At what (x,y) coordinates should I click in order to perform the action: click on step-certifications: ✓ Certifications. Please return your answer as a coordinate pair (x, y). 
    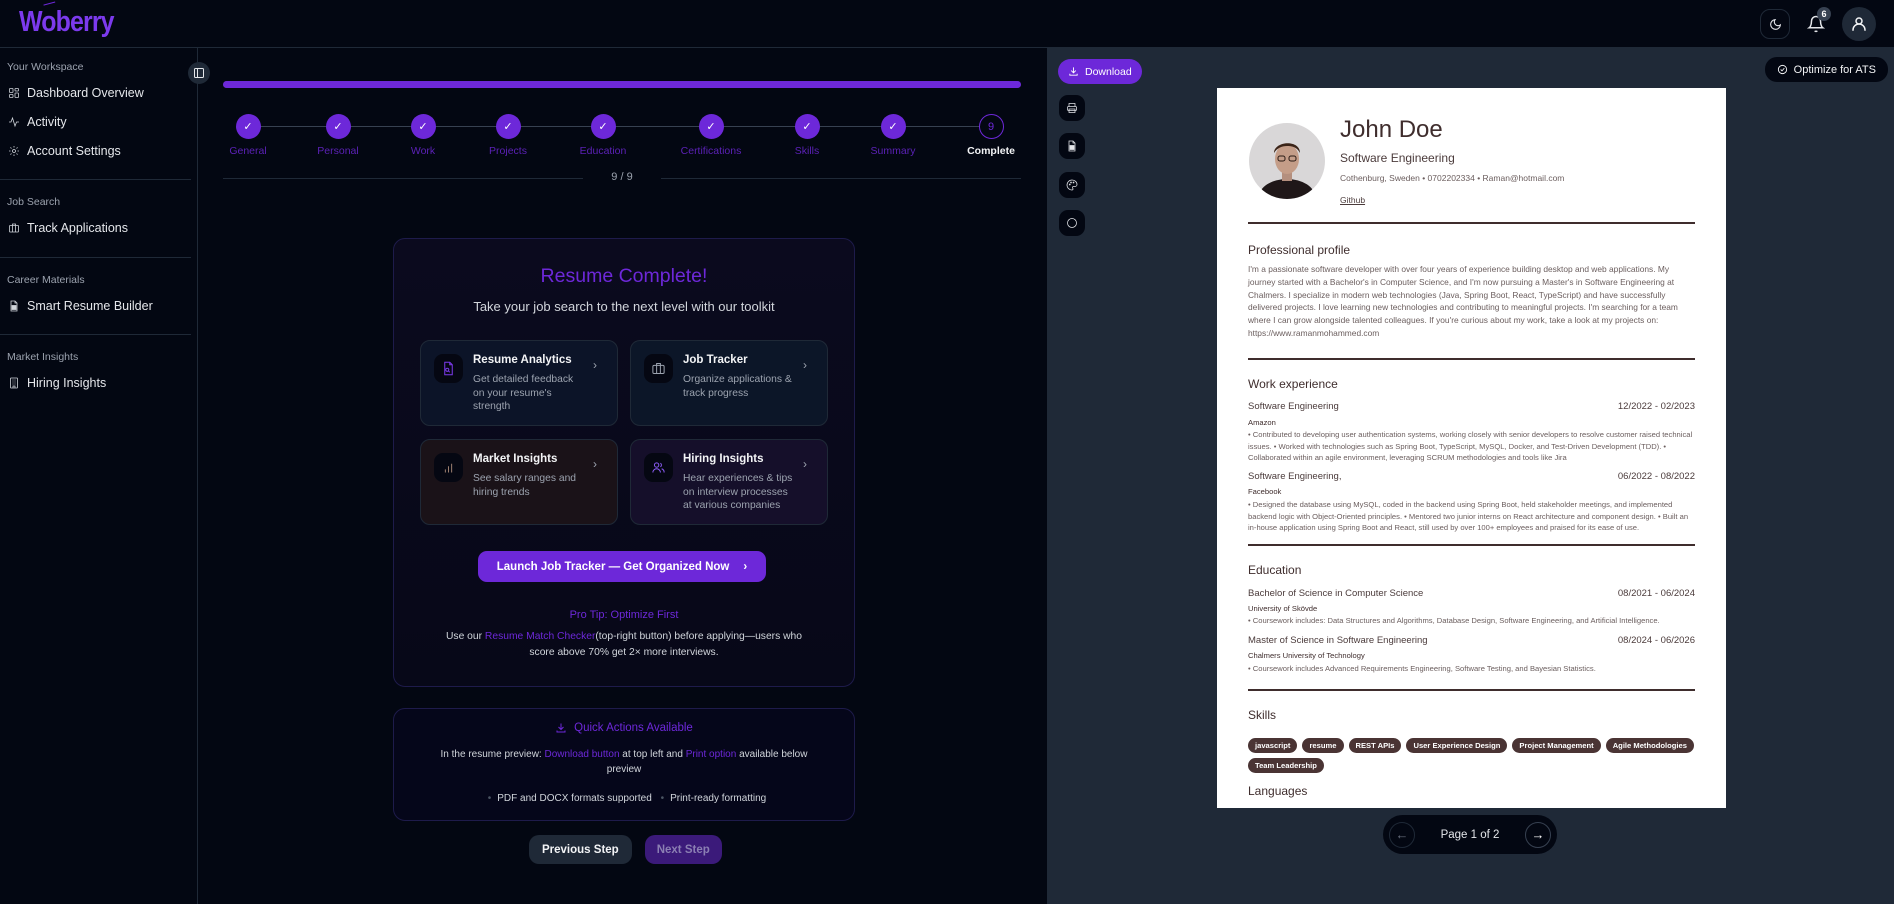
    Looking at the image, I should click on (711, 135).